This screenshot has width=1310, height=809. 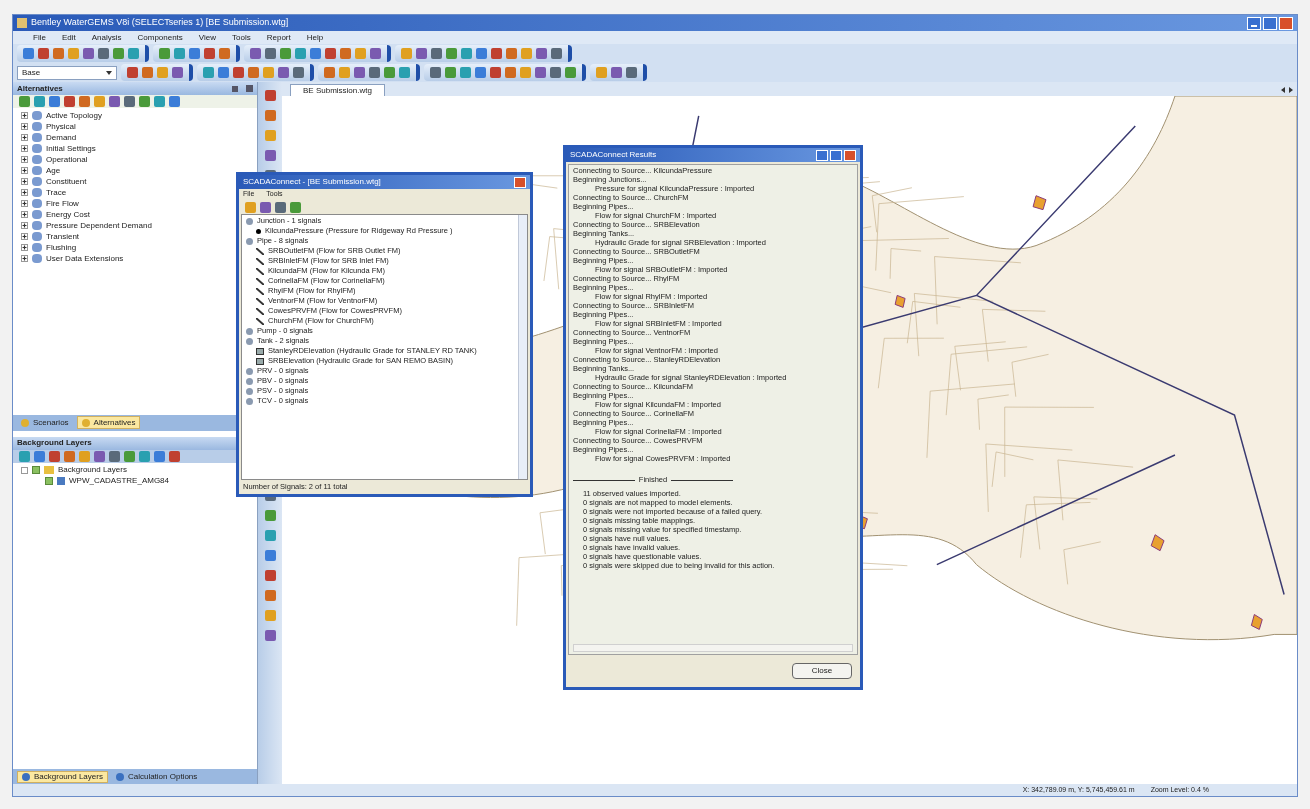 What do you see at coordinates (822, 671) in the screenshot?
I see `close-dialog-button: Close` at bounding box center [822, 671].